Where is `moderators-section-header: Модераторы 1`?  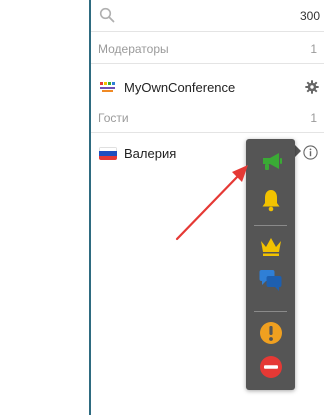 moderators-section-header: Модераторы 1 is located at coordinates (207, 47).